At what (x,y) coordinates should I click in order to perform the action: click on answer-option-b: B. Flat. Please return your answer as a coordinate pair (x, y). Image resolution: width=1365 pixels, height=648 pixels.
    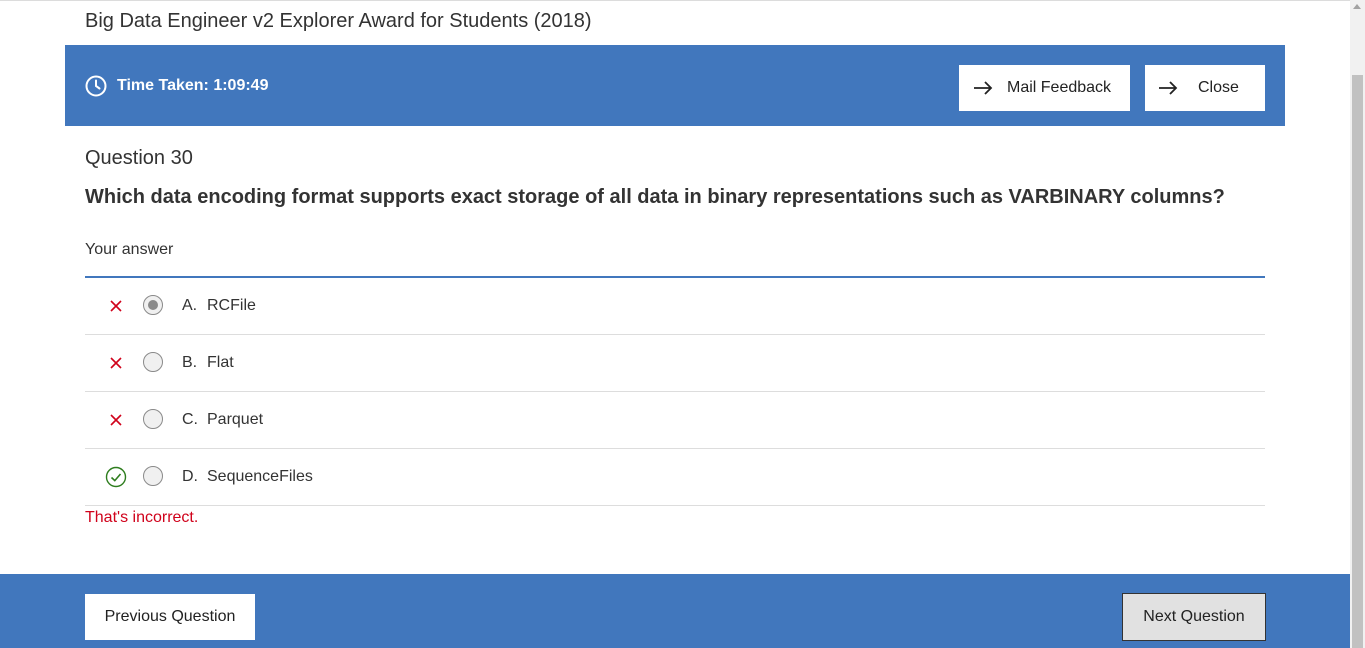
    Looking at the image, I should click on (675, 363).